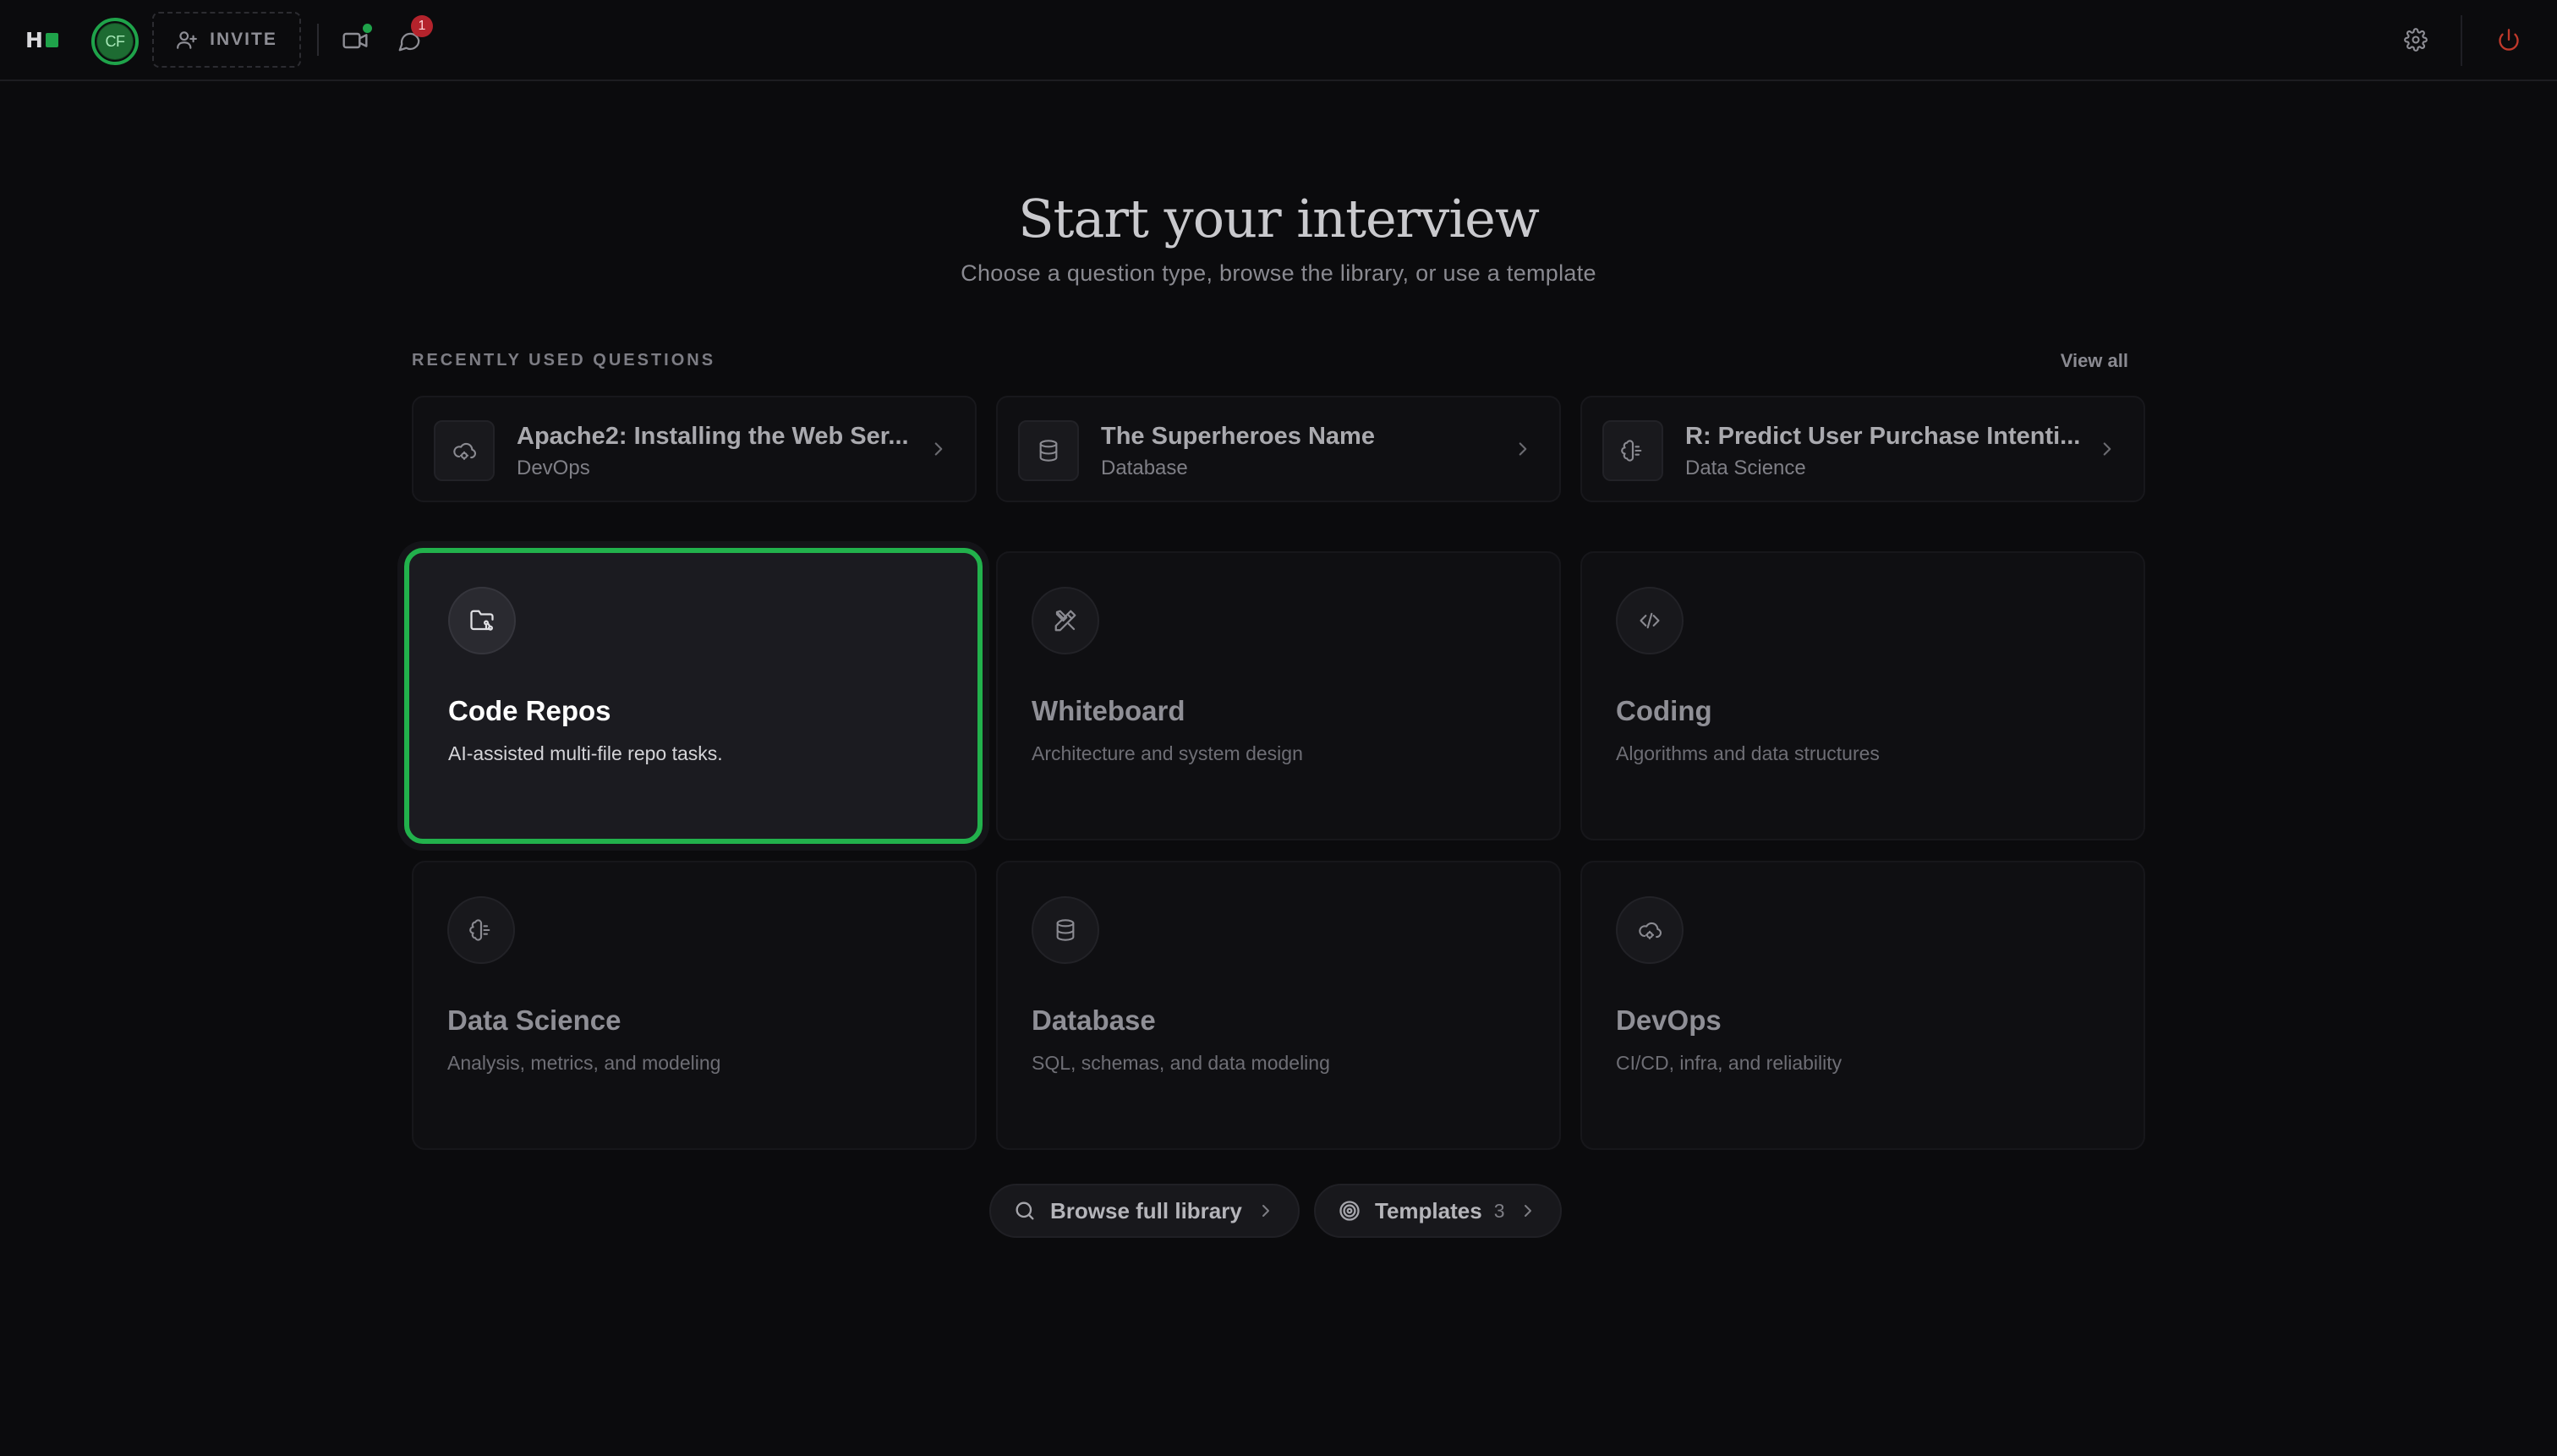  What do you see at coordinates (1862, 1006) in the screenshot?
I see `question-type-card-devops: DevOps CI/CD, infra, and reliability` at bounding box center [1862, 1006].